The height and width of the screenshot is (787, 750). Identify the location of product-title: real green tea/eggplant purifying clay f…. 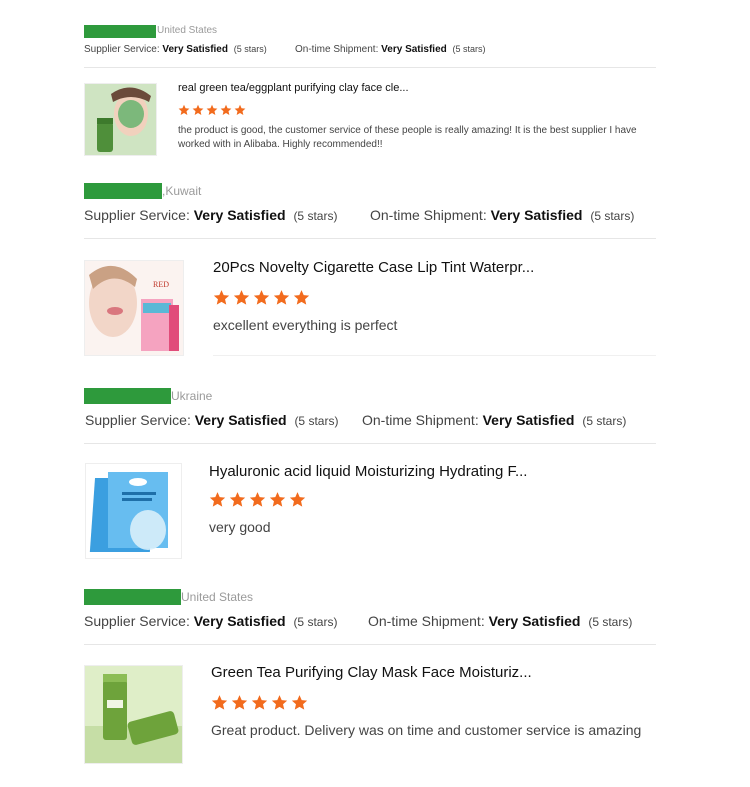
(308, 88).